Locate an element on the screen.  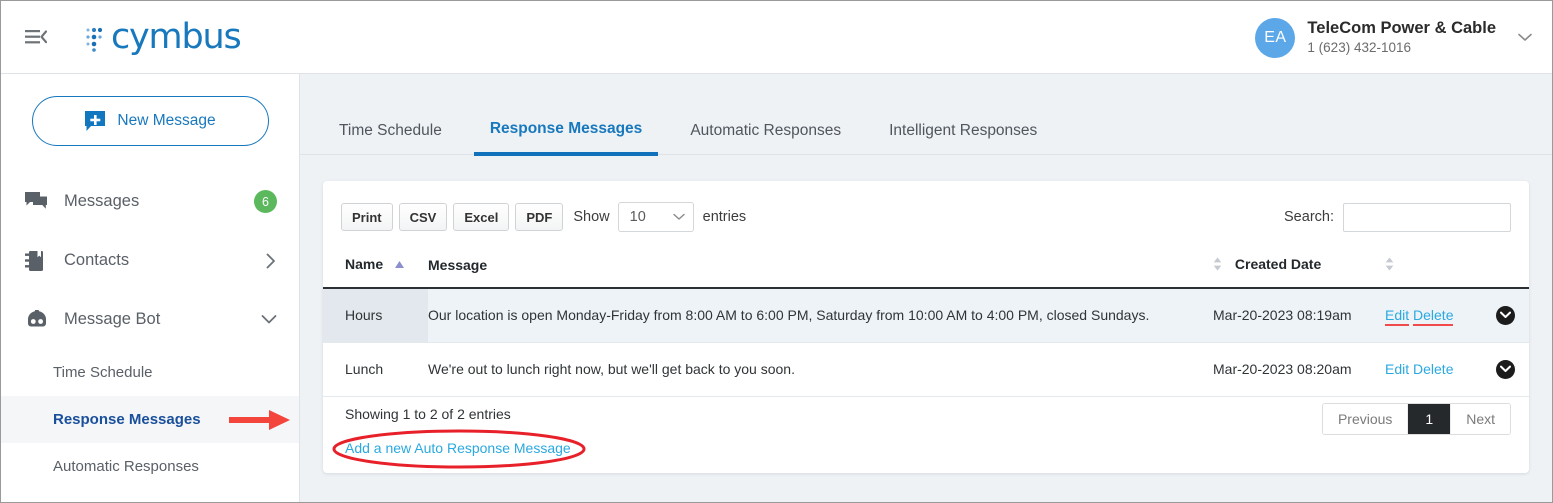
sidebar-item-label: Contacts is located at coordinates (97, 260).